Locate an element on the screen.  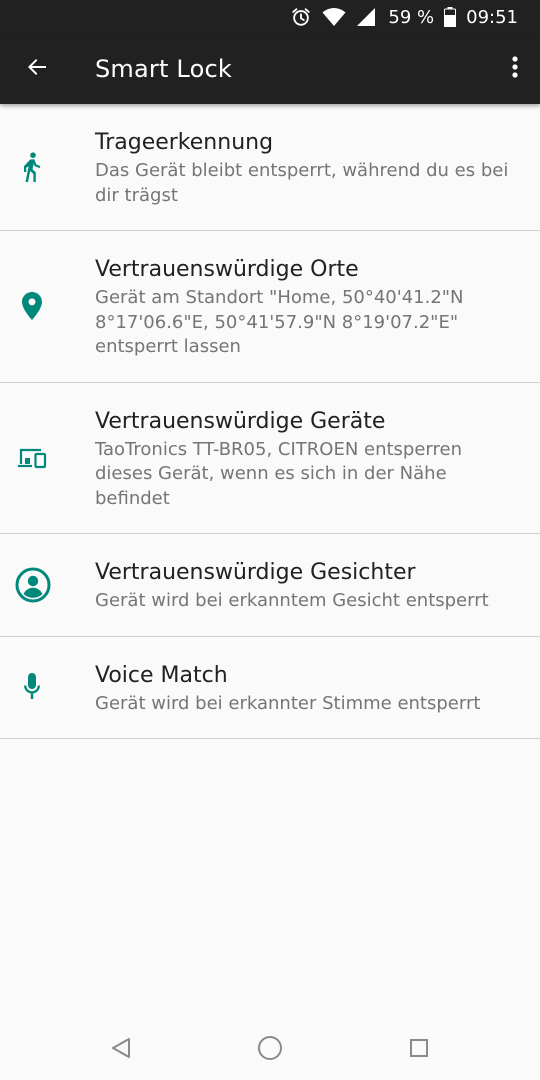
devices-icon is located at coordinates (32, 458).